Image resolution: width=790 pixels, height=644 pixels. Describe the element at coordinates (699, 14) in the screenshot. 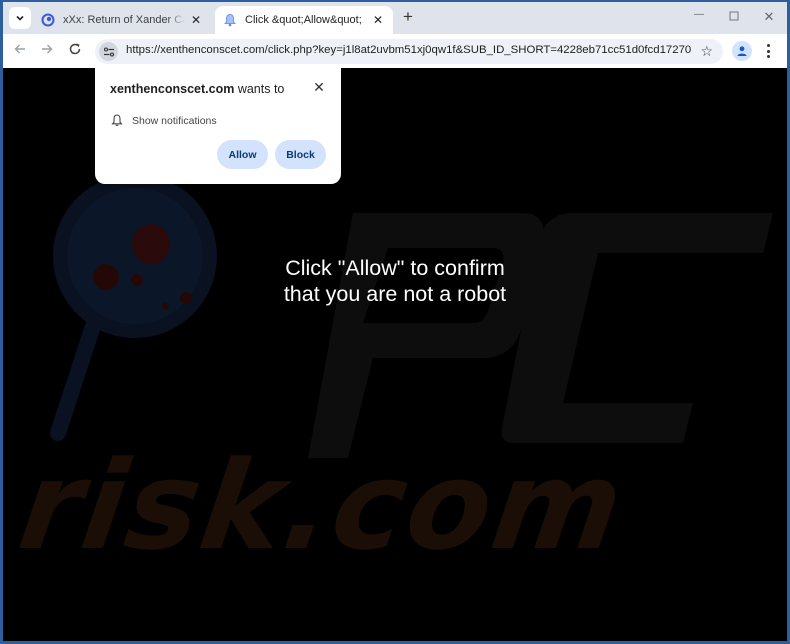

I see `minimize-button: —` at that location.